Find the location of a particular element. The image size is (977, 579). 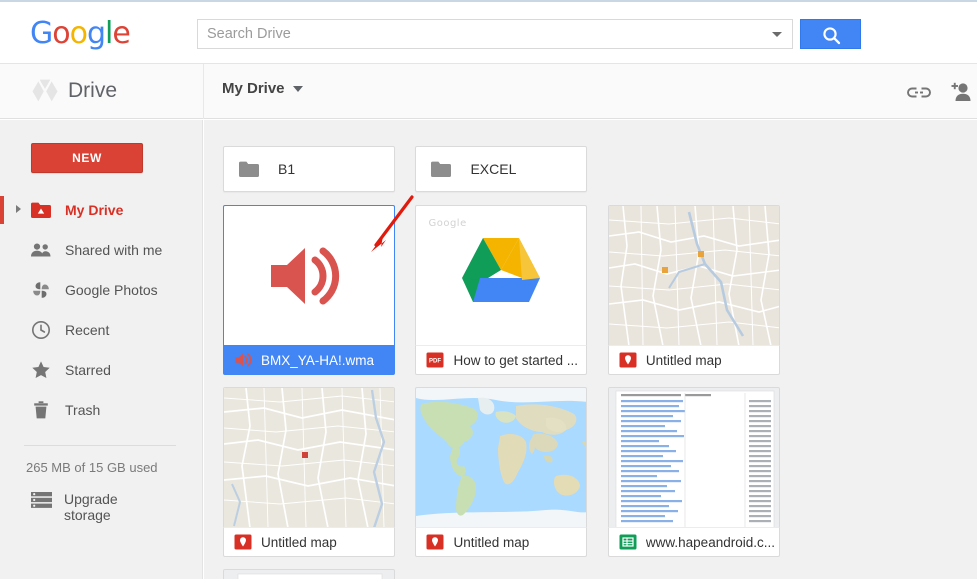

pdf-icon: PDF is located at coordinates (435, 360).